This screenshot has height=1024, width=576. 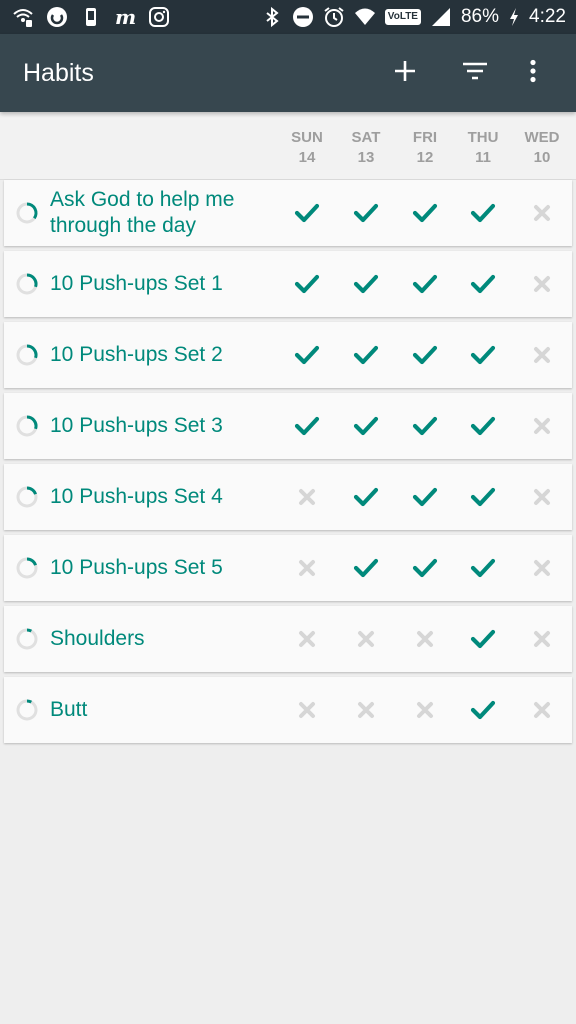 I want to click on more-options-button, so click(x=533, y=73).